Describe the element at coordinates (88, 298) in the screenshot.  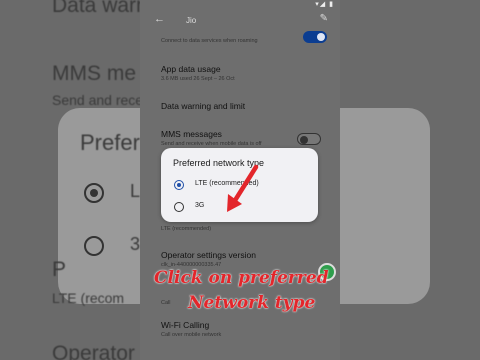
I see `bg-text: LTE (recom` at that location.